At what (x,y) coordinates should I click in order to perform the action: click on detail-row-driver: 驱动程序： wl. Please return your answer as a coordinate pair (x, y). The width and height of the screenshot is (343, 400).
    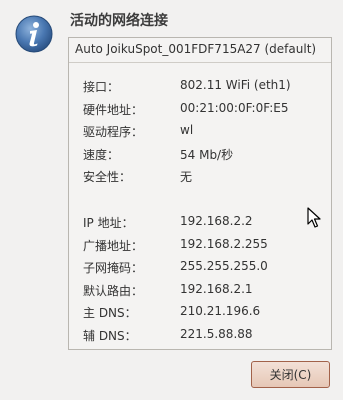
    Looking at the image, I should click on (203, 134).